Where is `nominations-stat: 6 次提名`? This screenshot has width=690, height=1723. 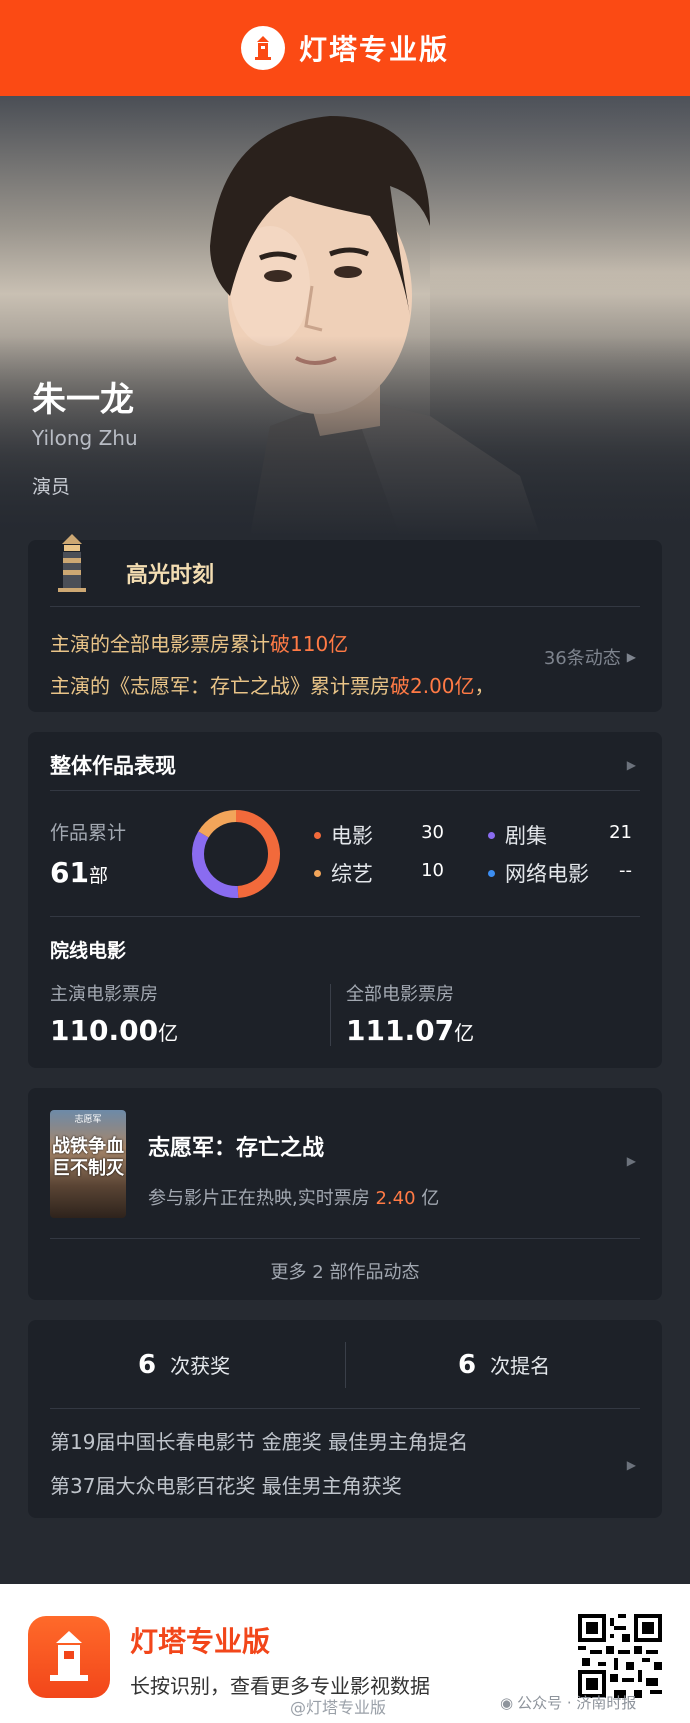 nominations-stat: 6 次提名 is located at coordinates (504, 1365).